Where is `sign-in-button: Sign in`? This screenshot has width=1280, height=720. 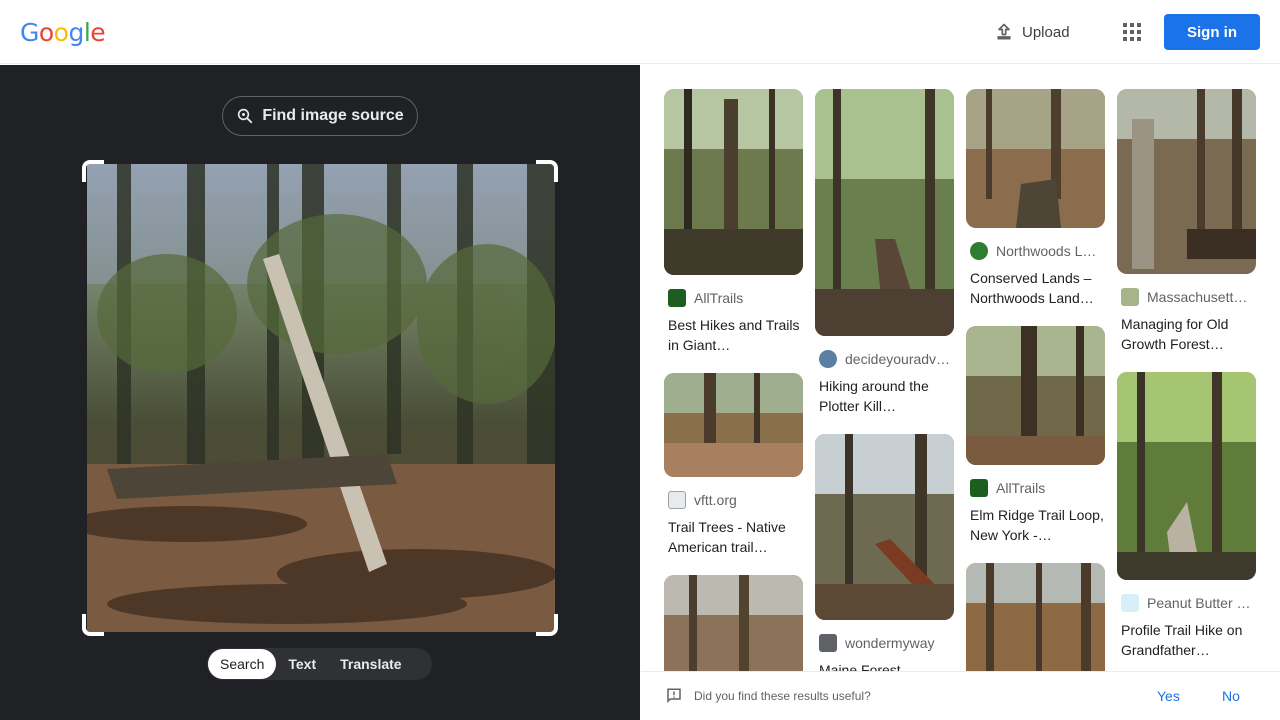
sign-in-button: Sign in is located at coordinates (1212, 32).